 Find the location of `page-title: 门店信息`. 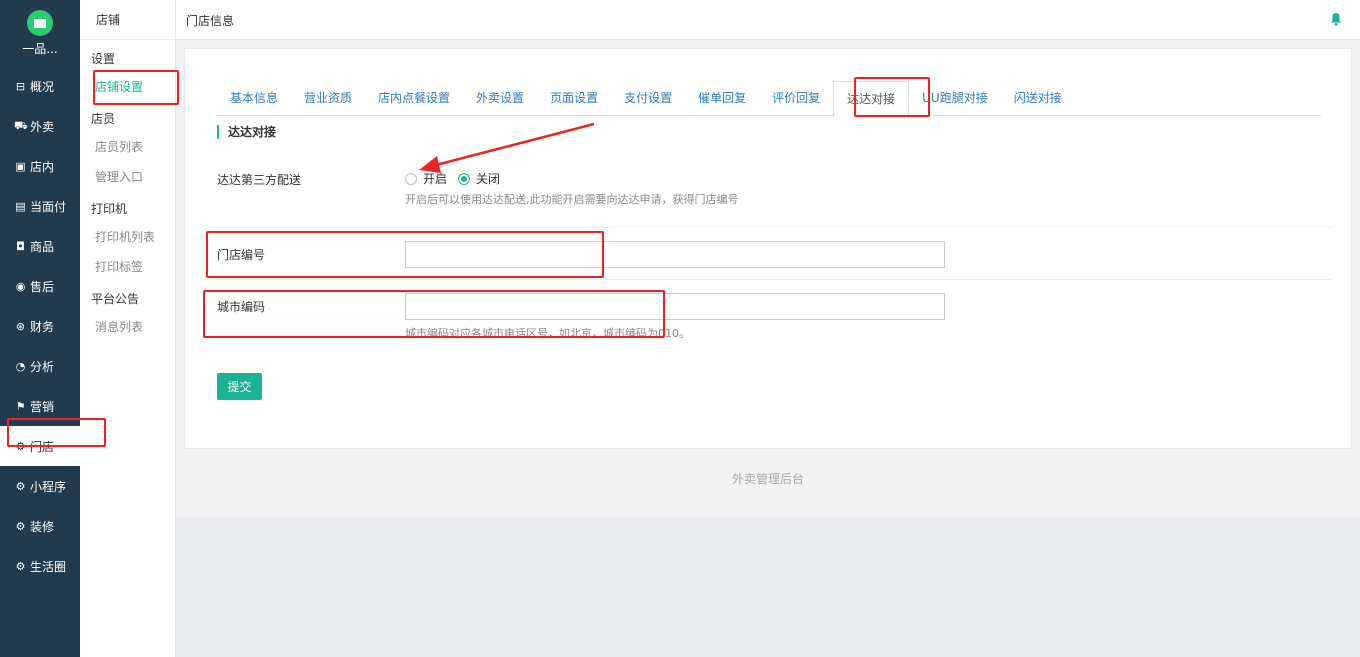

page-title: 门店信息 is located at coordinates (210, 21).